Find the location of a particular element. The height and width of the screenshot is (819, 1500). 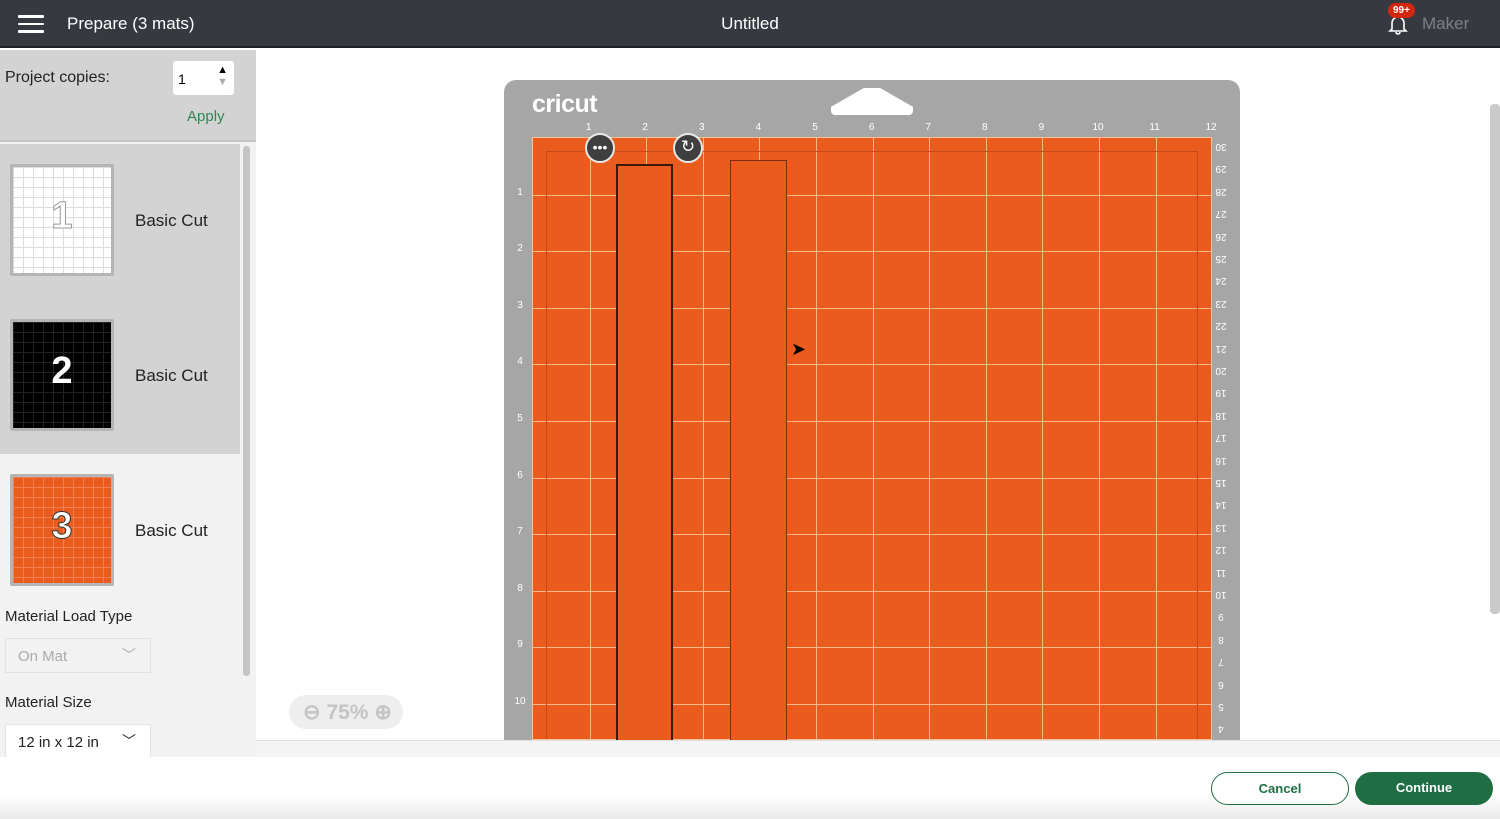

left-ruler-tick: 9 is located at coordinates (520, 645).